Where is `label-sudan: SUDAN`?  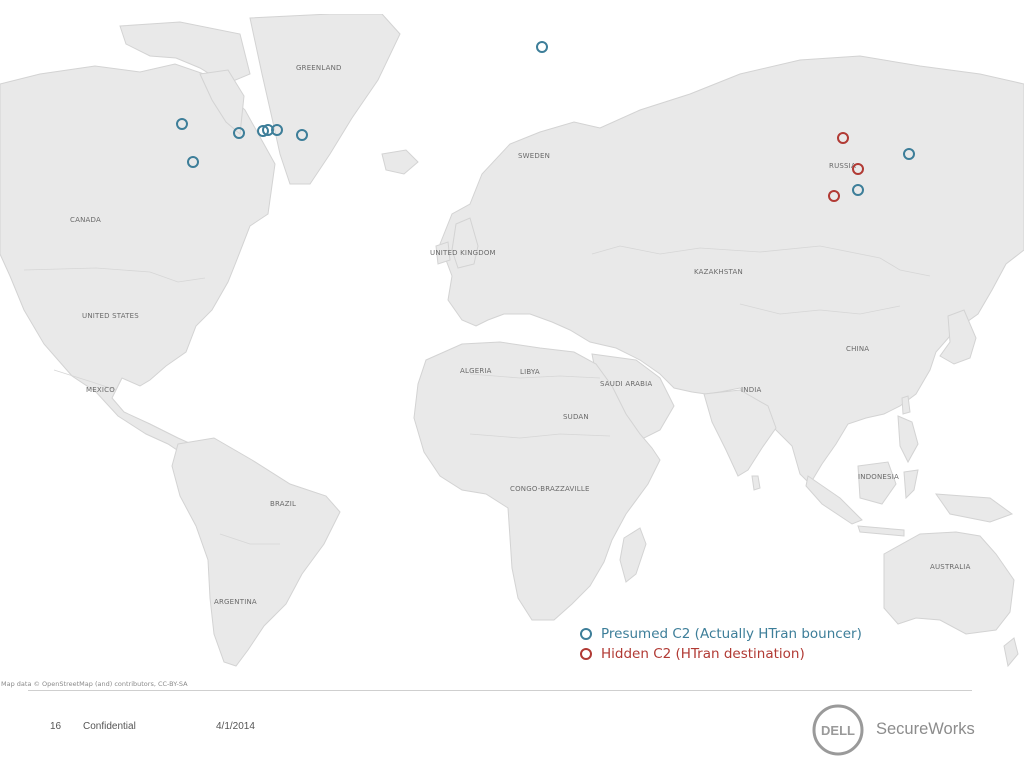
label-sudan: SUDAN is located at coordinates (576, 417).